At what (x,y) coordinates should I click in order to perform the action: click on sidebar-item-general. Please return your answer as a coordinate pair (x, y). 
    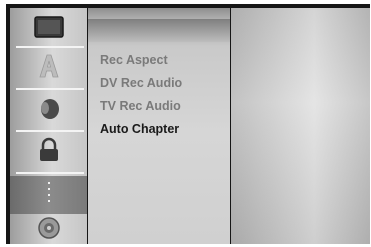
    Looking at the image, I should click on (48, 29).